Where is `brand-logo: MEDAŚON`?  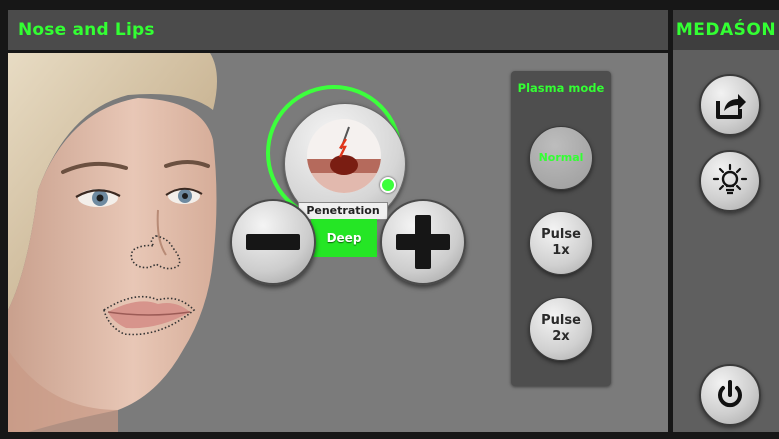
brand-logo: MEDAŚON is located at coordinates (726, 30).